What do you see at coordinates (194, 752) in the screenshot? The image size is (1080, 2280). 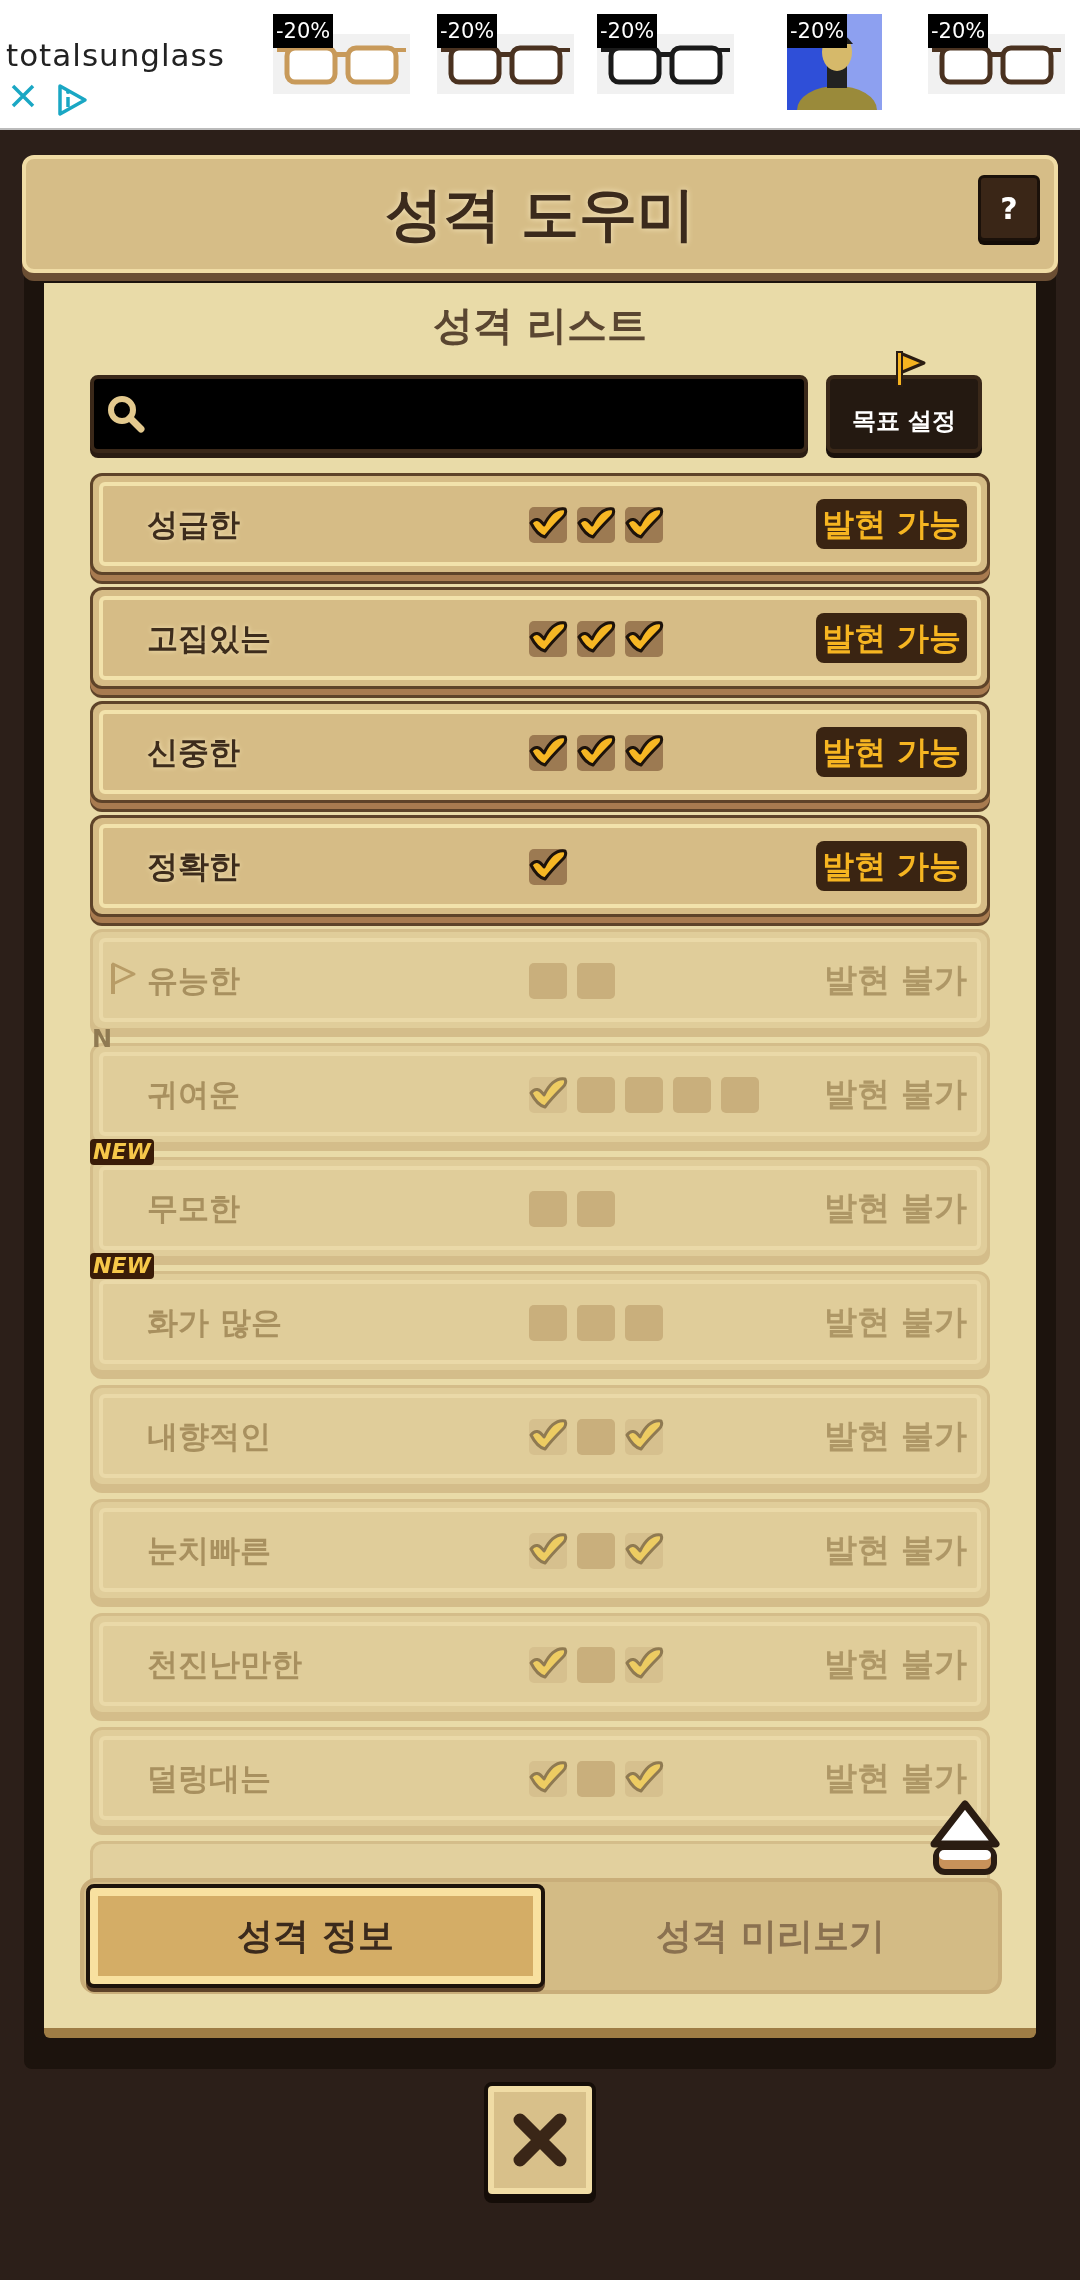 I see `row-name: 신중한` at bounding box center [194, 752].